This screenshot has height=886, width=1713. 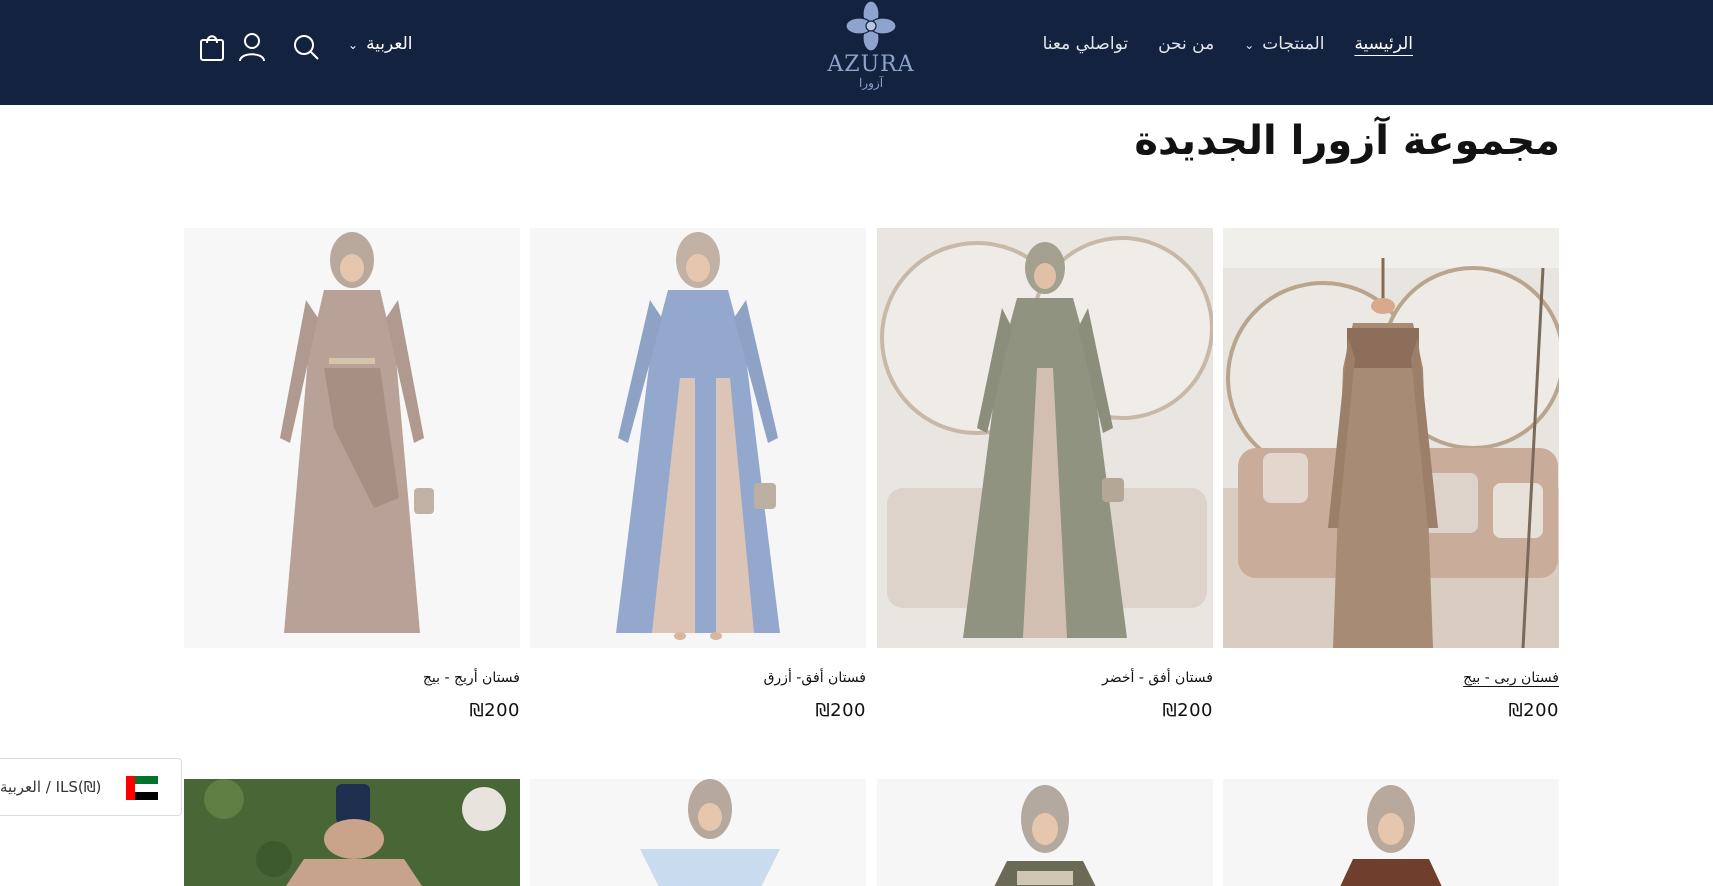 I want to click on product-title: فستان أفق - أخضر, so click(x=1045, y=678).